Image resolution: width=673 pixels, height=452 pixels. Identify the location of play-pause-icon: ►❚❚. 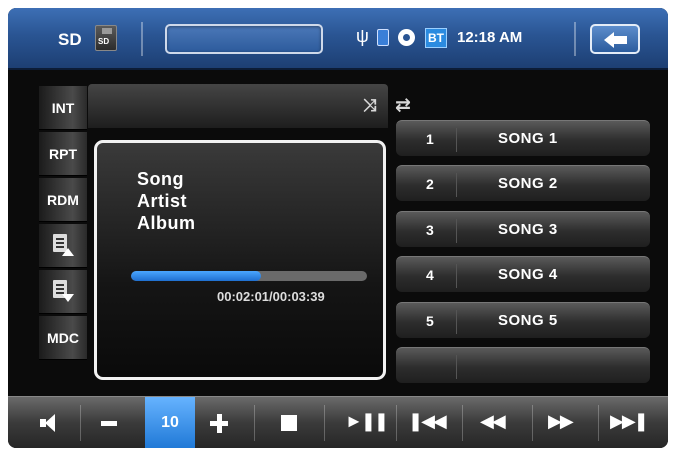
(367, 421).